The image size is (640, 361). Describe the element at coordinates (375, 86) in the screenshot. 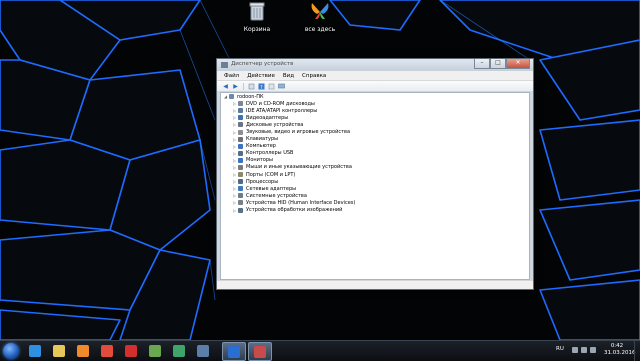

I see `toolbar: ◀ ▶ ?` at that location.